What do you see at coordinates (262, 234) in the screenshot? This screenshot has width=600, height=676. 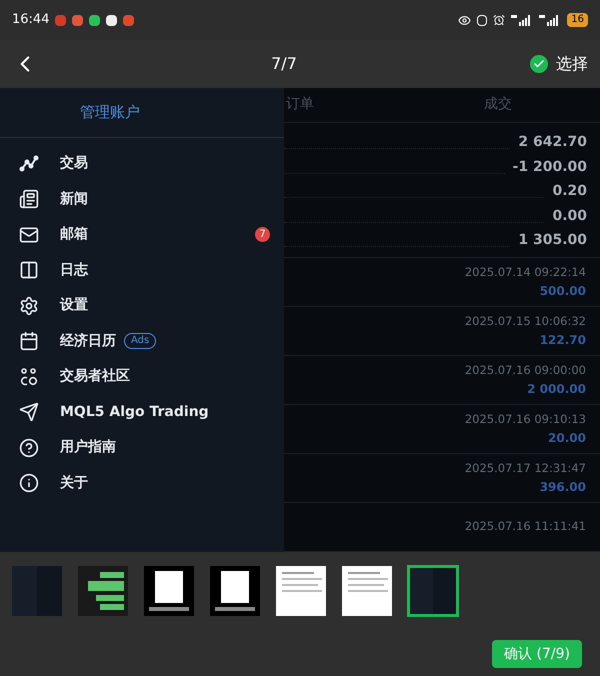 I see `unread-count-badge: 7` at bounding box center [262, 234].